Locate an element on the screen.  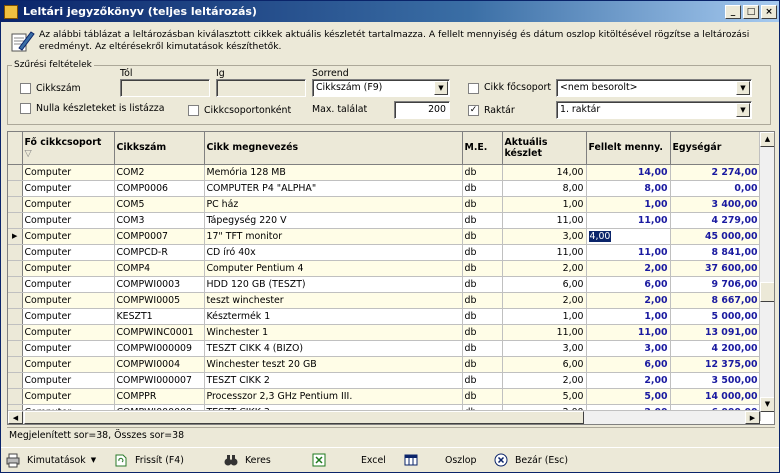
table-cell: 3 500,00 is located at coordinates (715, 380).